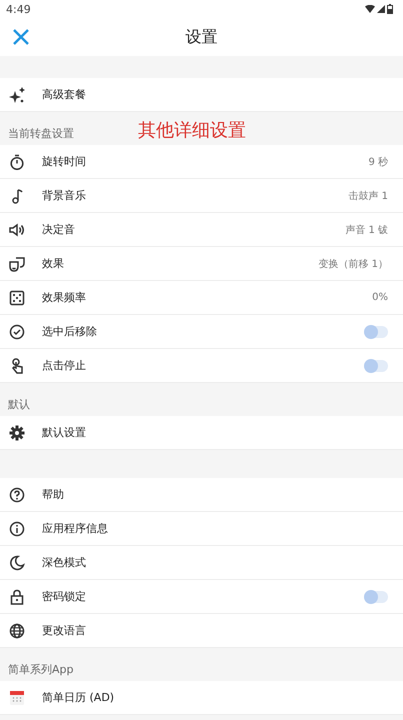 This screenshot has width=403, height=720. I want to click on wifi-icon, so click(370, 9).